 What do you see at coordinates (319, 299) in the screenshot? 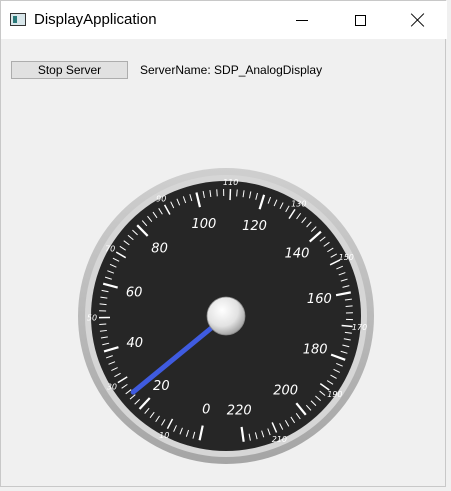
I see `gauge-major-label: 160` at bounding box center [319, 299].